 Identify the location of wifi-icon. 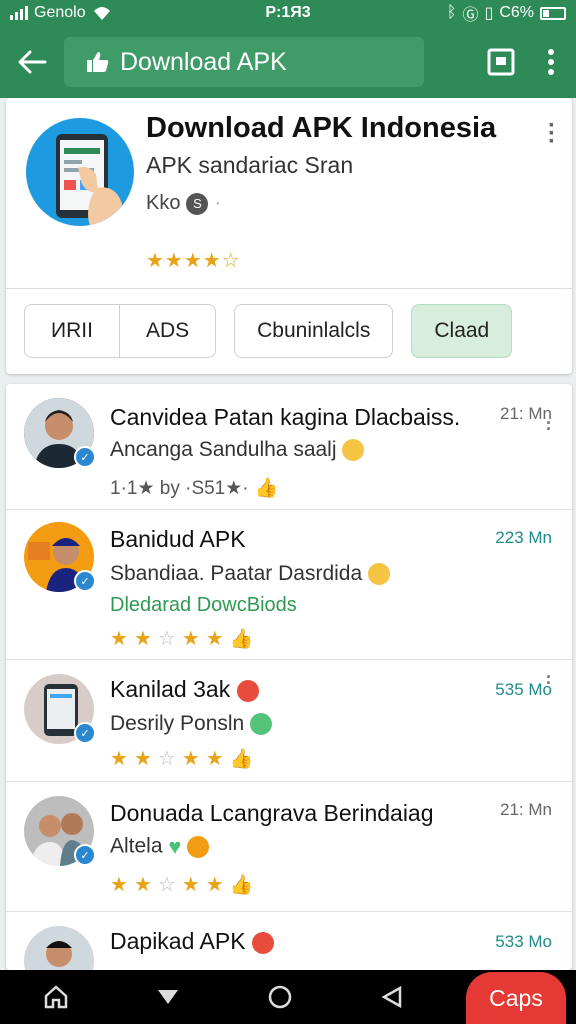
(101, 13).